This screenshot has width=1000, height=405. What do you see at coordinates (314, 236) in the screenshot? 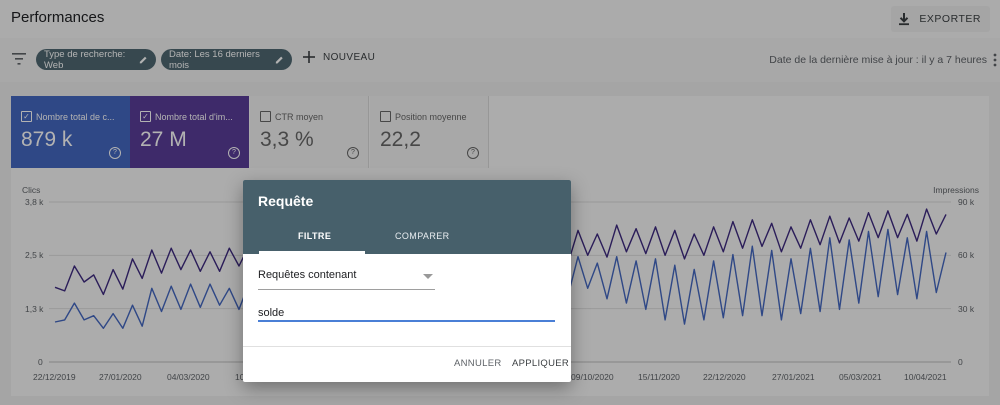
I see `tab-filter: FILTRE` at bounding box center [314, 236].